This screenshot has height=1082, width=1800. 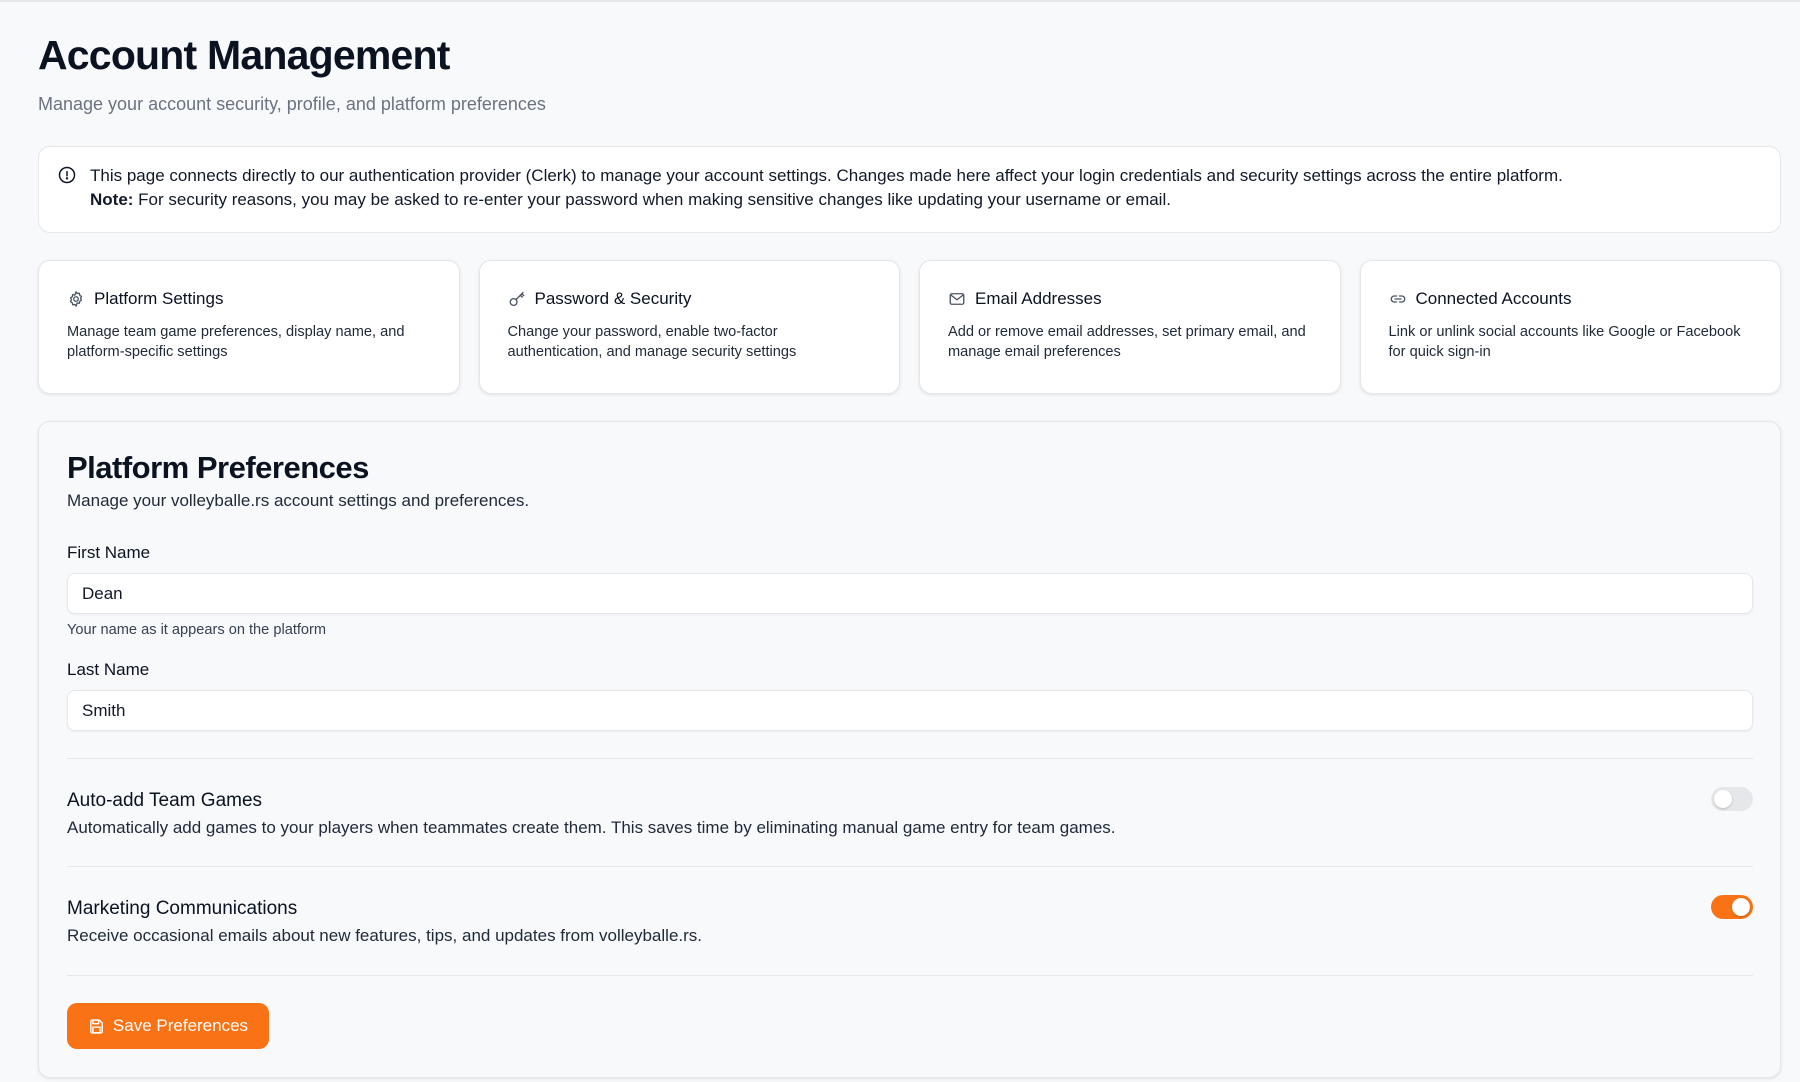 What do you see at coordinates (218, 467) in the screenshot?
I see `preferences-title: Platform Preferences` at bounding box center [218, 467].